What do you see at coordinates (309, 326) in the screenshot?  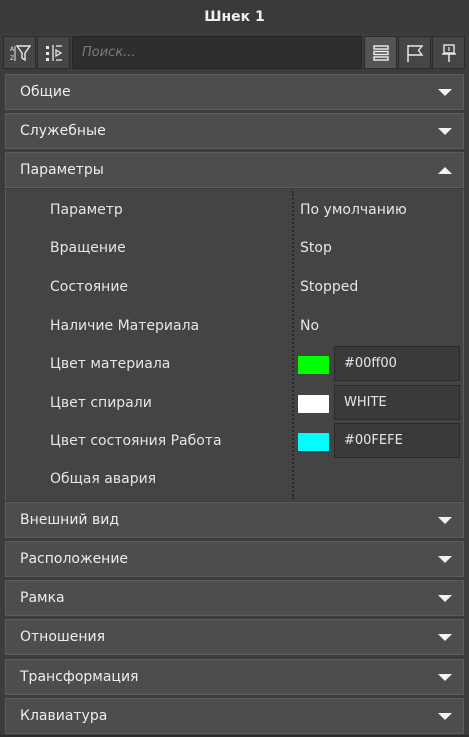 I see `param-value: No` at bounding box center [309, 326].